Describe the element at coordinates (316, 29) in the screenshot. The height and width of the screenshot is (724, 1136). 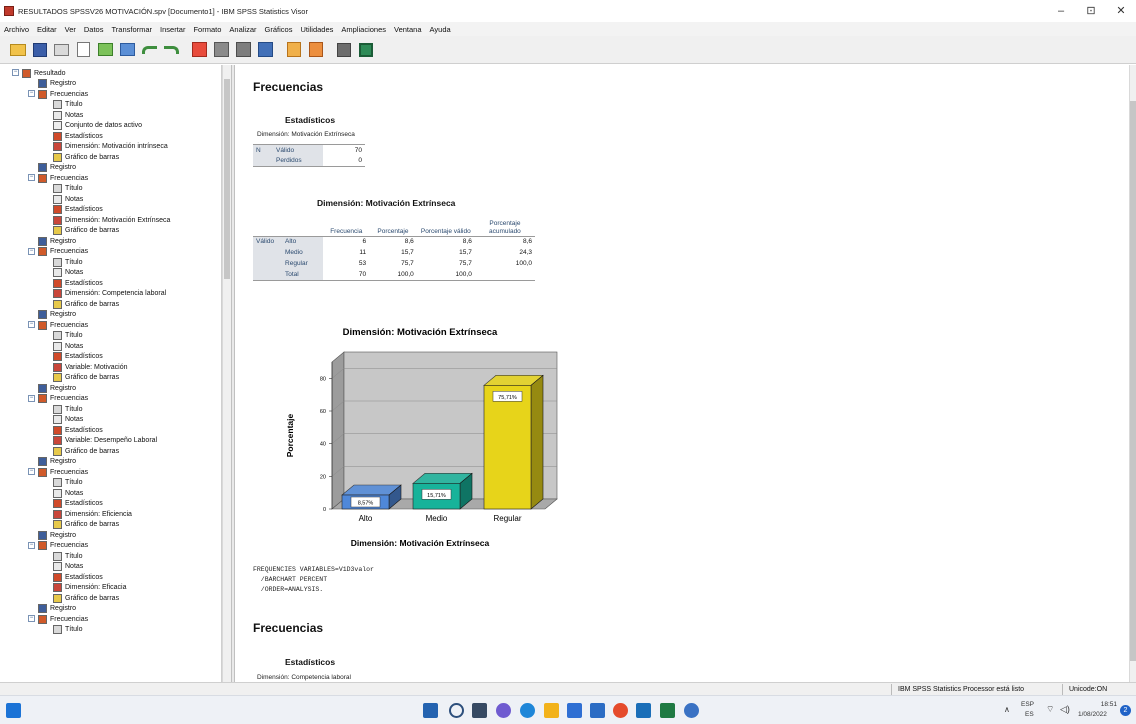
I see `menu-utilidades: Utilidades` at that location.